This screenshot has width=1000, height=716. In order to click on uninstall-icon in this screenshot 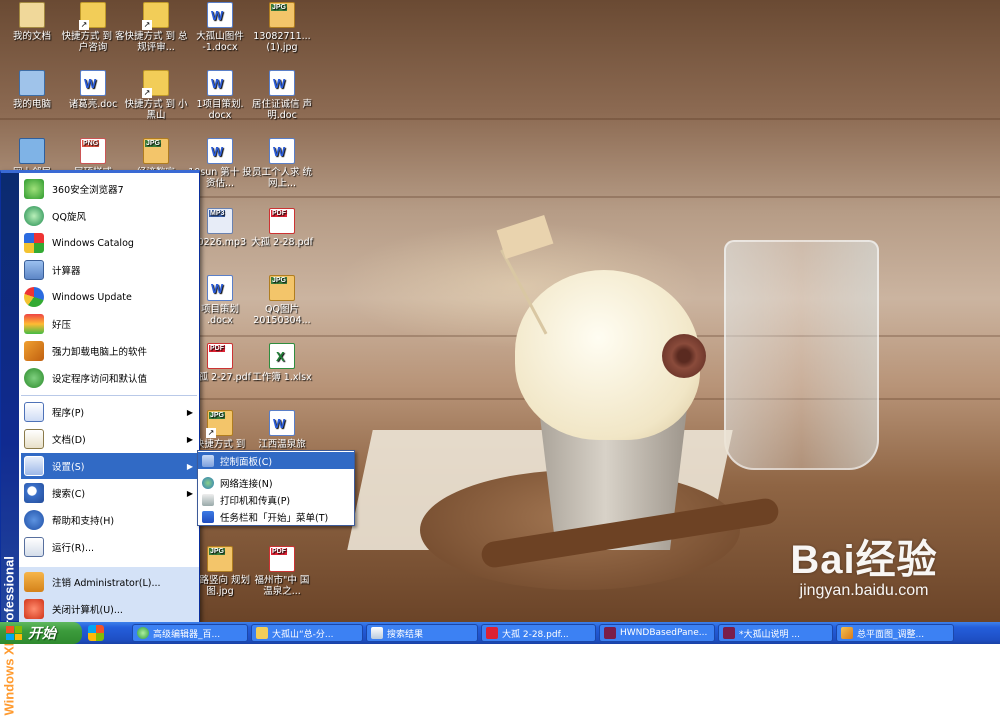, I will do `click(34, 351)`.